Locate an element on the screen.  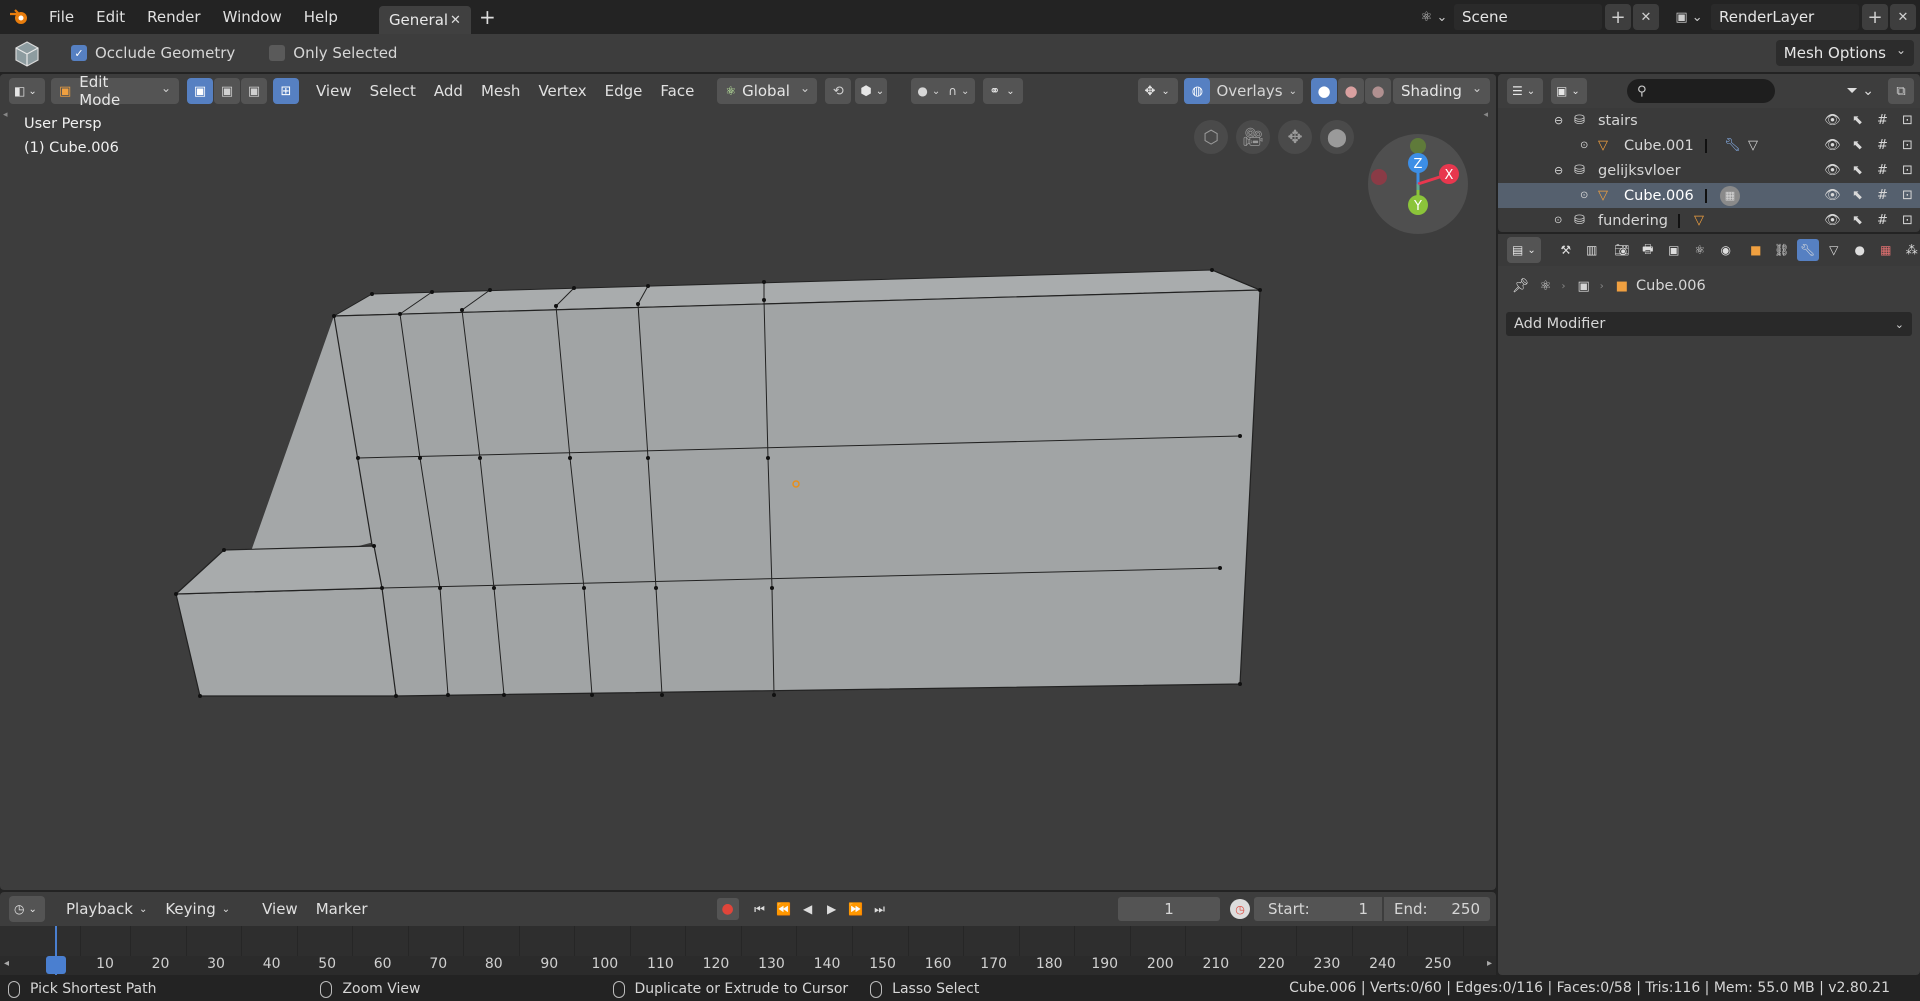
menu-help: Help is located at coordinates (321, 17).